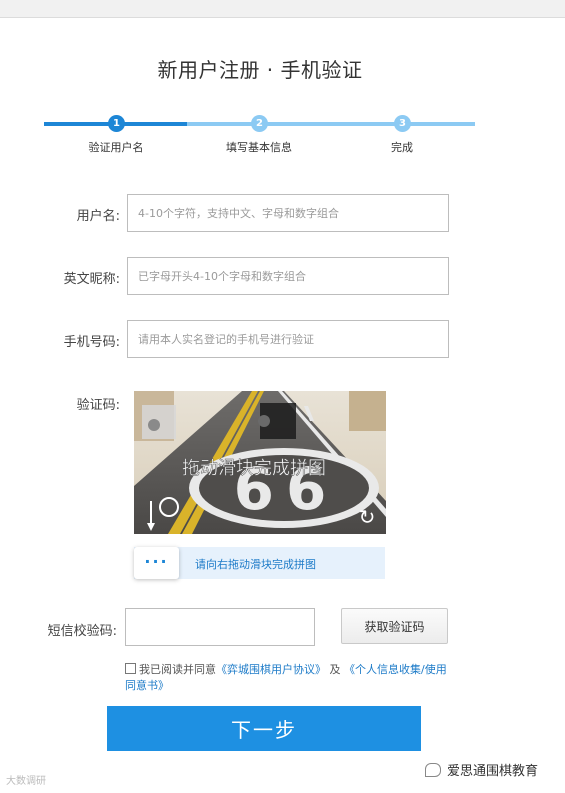 Image resolution: width=565 pixels, height=793 pixels. I want to click on username-label: 用户名:, so click(98, 216).